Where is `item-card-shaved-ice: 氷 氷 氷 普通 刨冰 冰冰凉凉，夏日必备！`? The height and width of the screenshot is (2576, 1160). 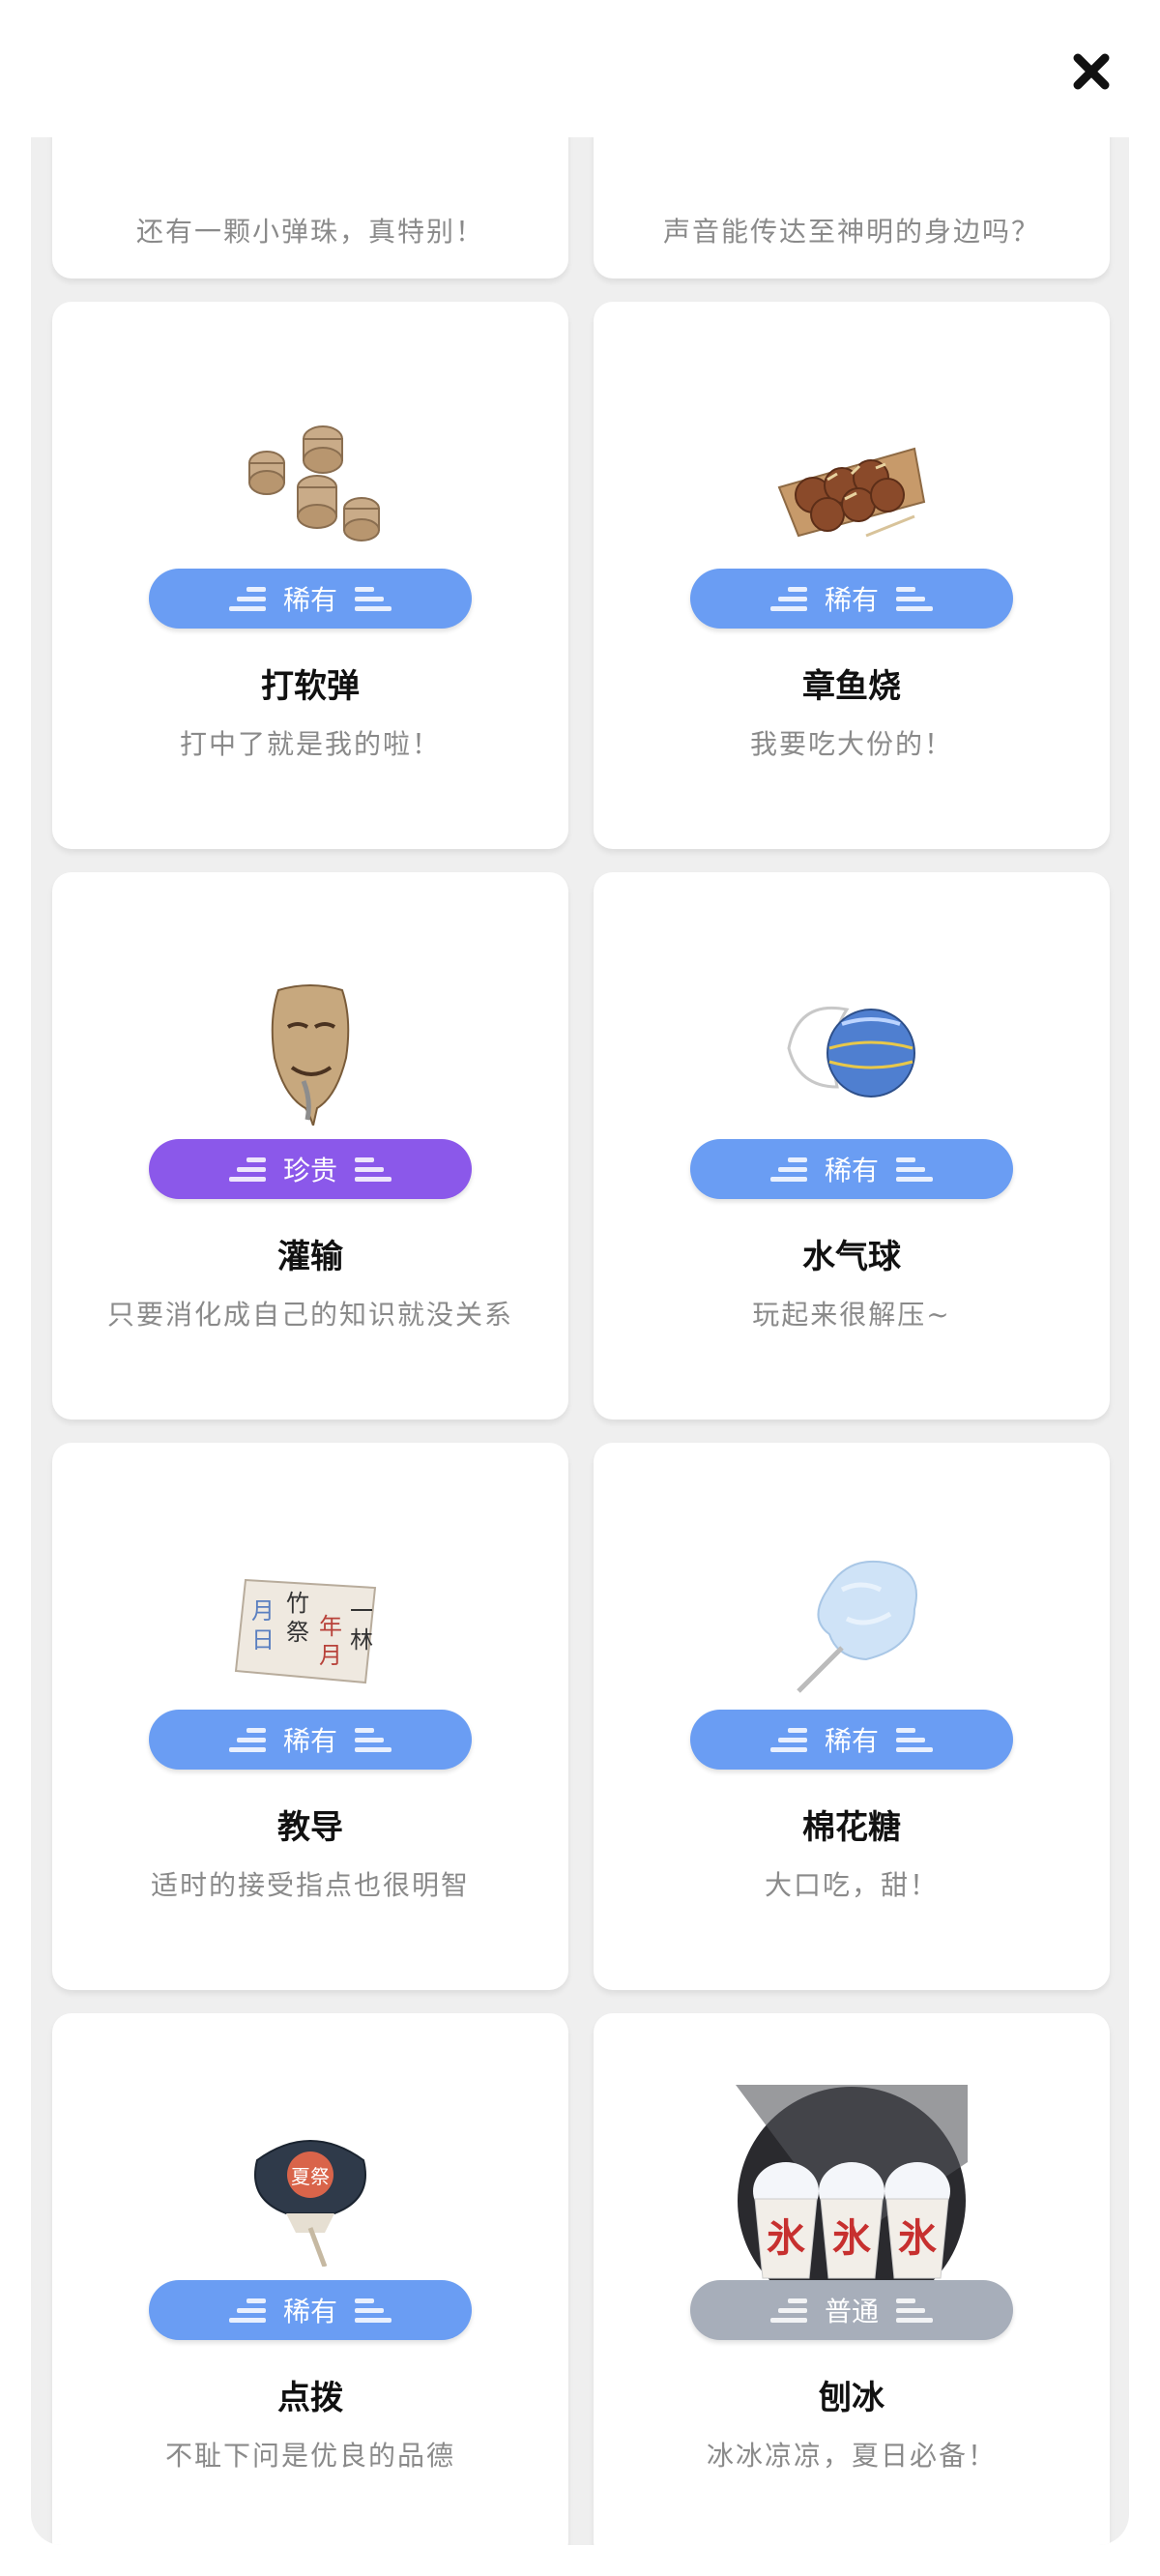
item-card-shaved-ice: 氷 氷 氷 普通 刨冰 冰冰凉凉，夏日必备！ is located at coordinates (852, 2279).